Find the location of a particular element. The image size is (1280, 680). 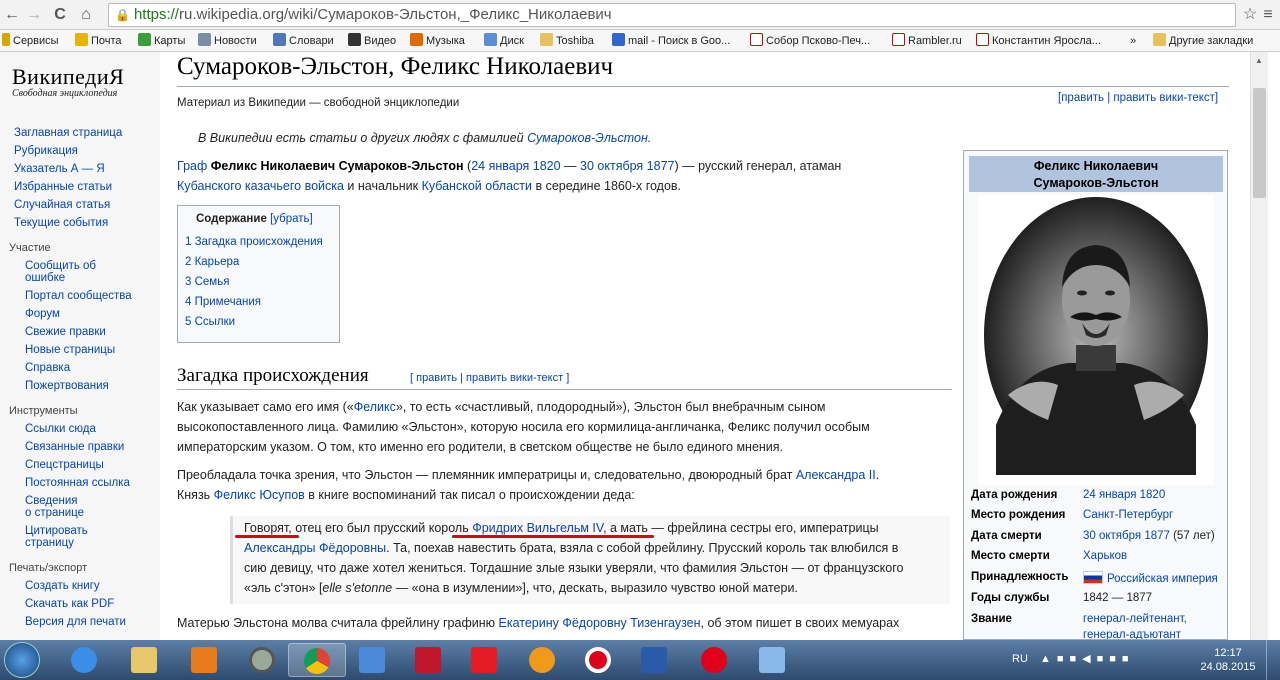

nav-download-pdf: Скачать как PDF is located at coordinates (69, 604).